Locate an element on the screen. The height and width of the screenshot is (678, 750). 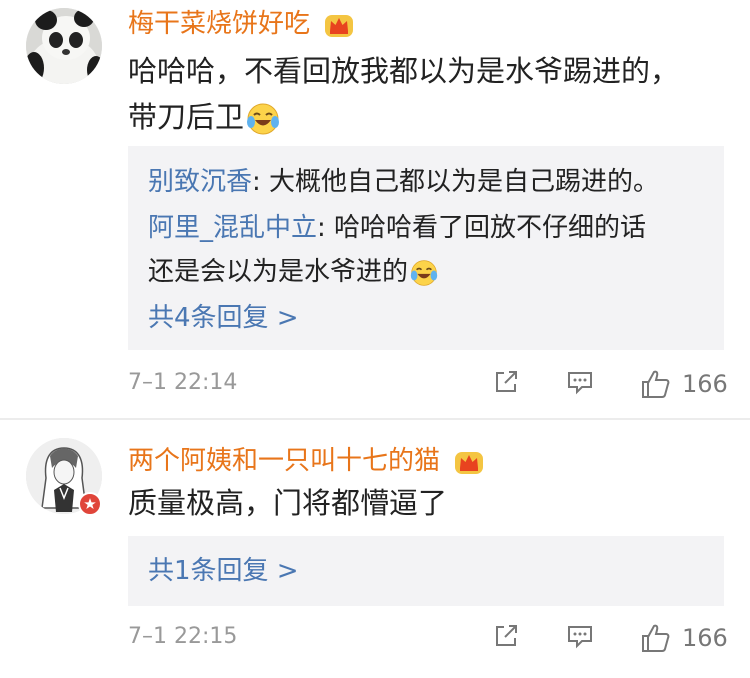
reply-text: 还是会以为是水爷进的 is located at coordinates (278, 272).